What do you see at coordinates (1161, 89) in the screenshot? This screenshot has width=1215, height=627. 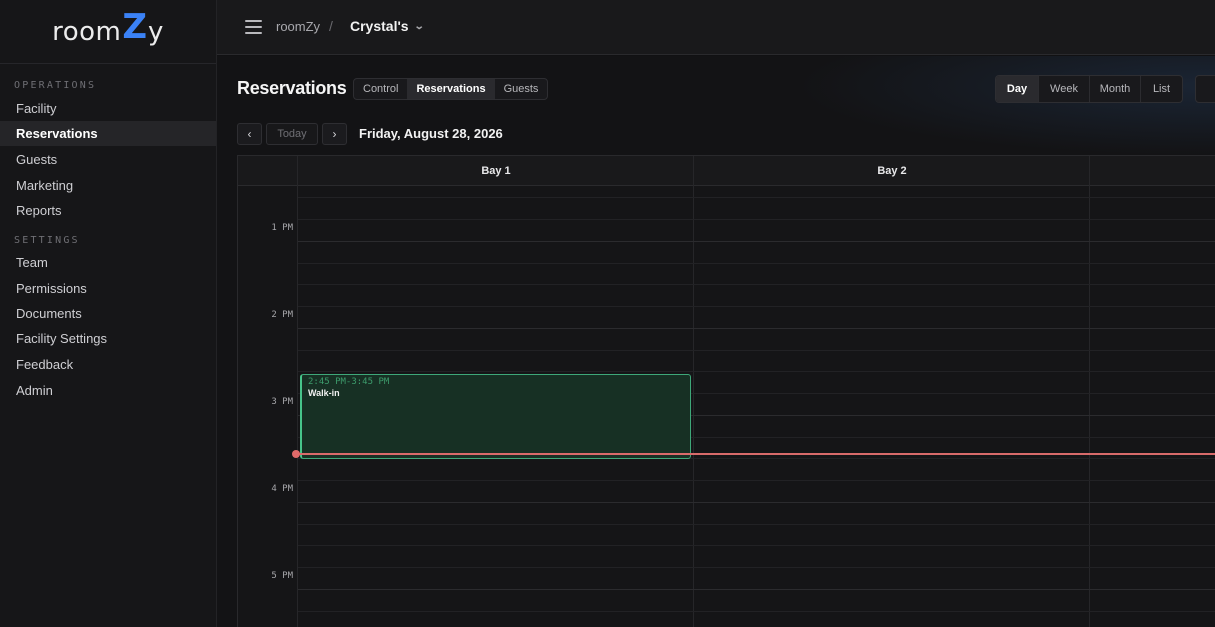 I see `view-list-button: List` at bounding box center [1161, 89].